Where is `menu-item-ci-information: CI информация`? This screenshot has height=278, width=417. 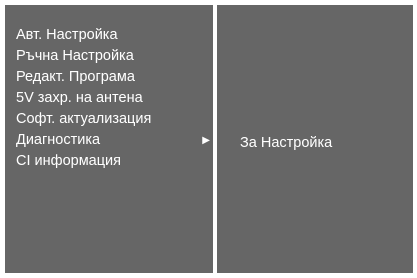
menu-item-ci-information: CI информация is located at coordinates (114, 161).